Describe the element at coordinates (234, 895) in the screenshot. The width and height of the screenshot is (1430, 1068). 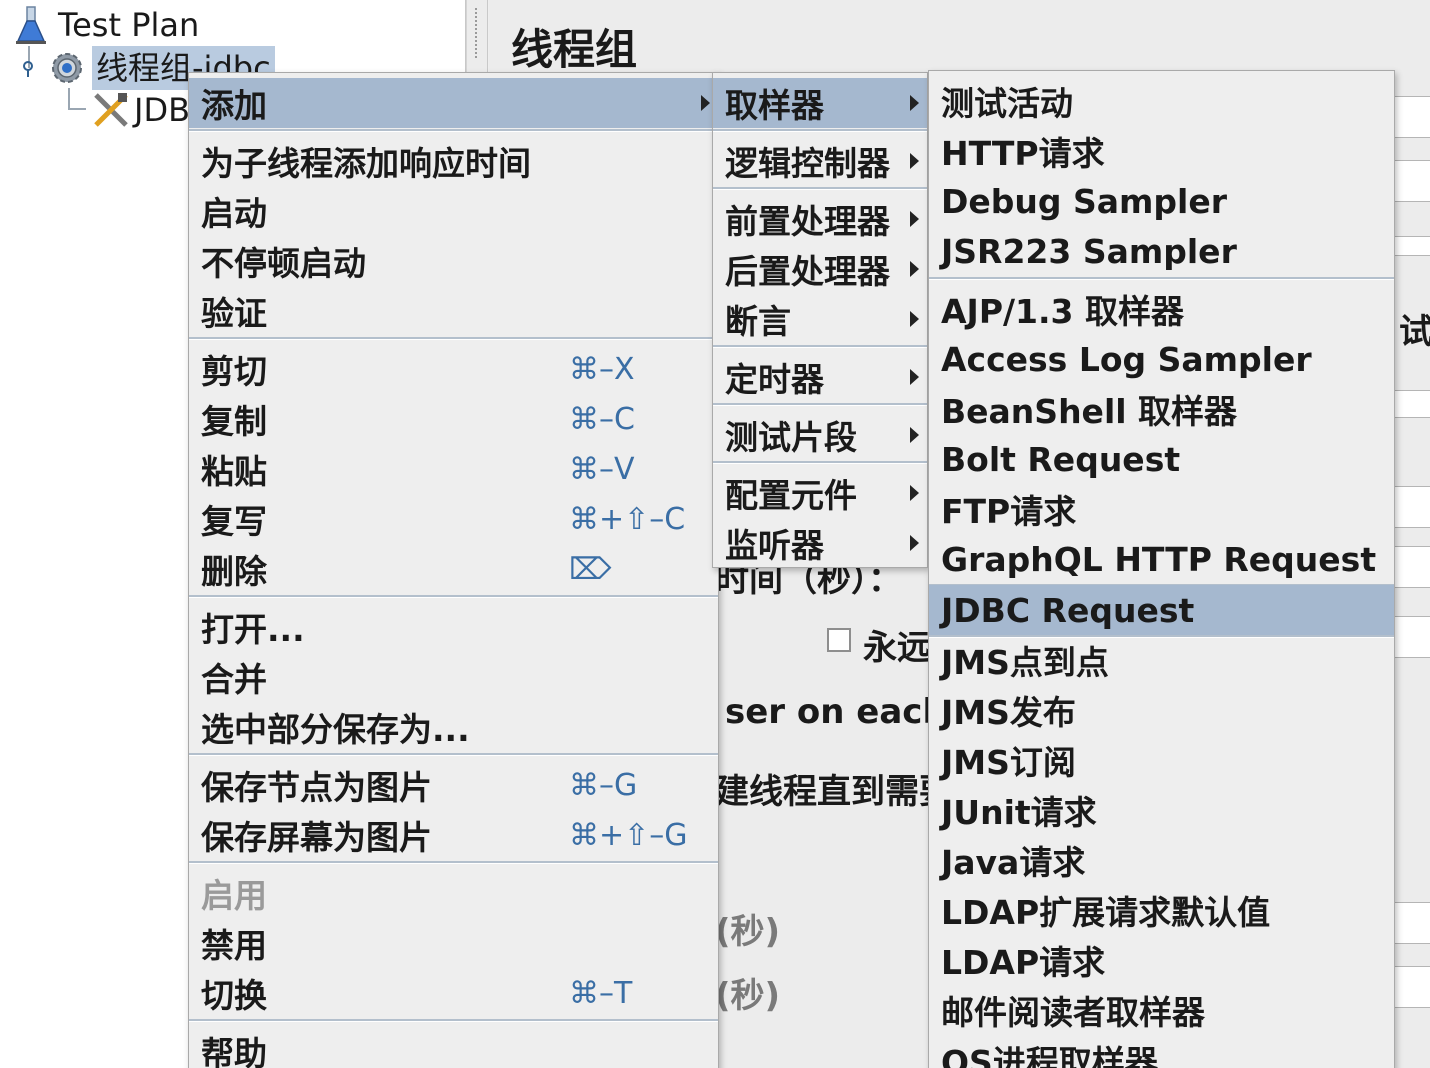
I see `menu-item-enable: 启用` at that location.